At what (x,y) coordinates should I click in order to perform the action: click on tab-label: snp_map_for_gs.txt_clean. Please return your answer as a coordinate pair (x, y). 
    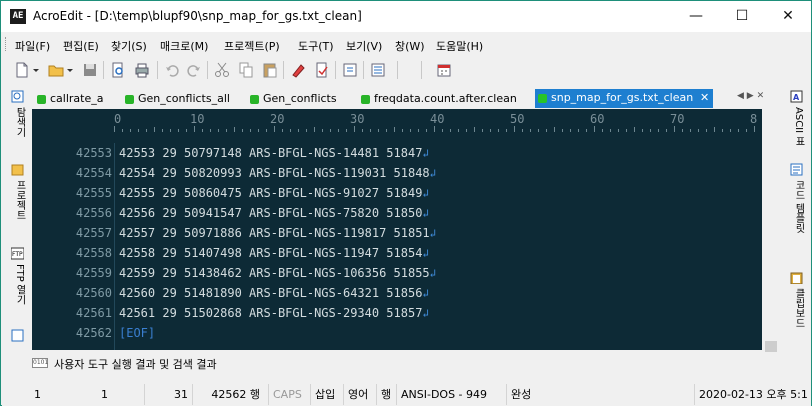
    Looking at the image, I should click on (622, 97).